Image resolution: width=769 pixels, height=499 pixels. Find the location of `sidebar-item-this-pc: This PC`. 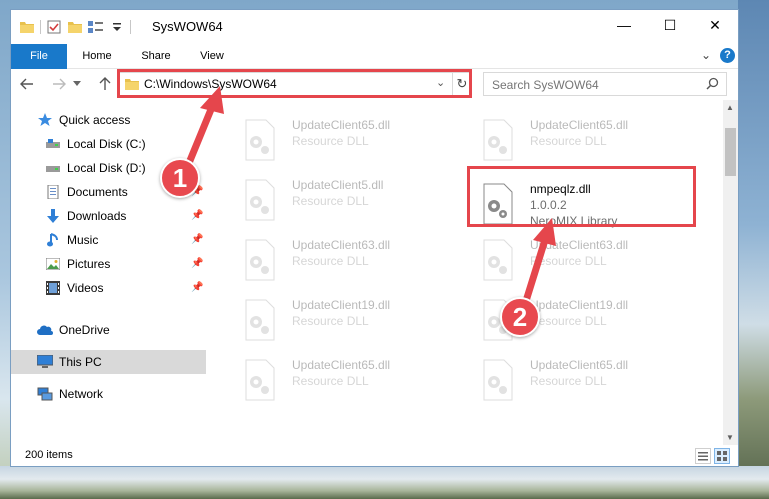

sidebar-item-this-pc: This PC is located at coordinates (108, 362).